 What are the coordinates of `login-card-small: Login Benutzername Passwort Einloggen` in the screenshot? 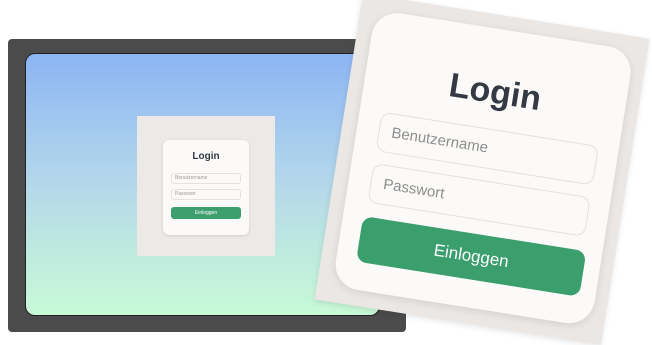 It's located at (206, 187).